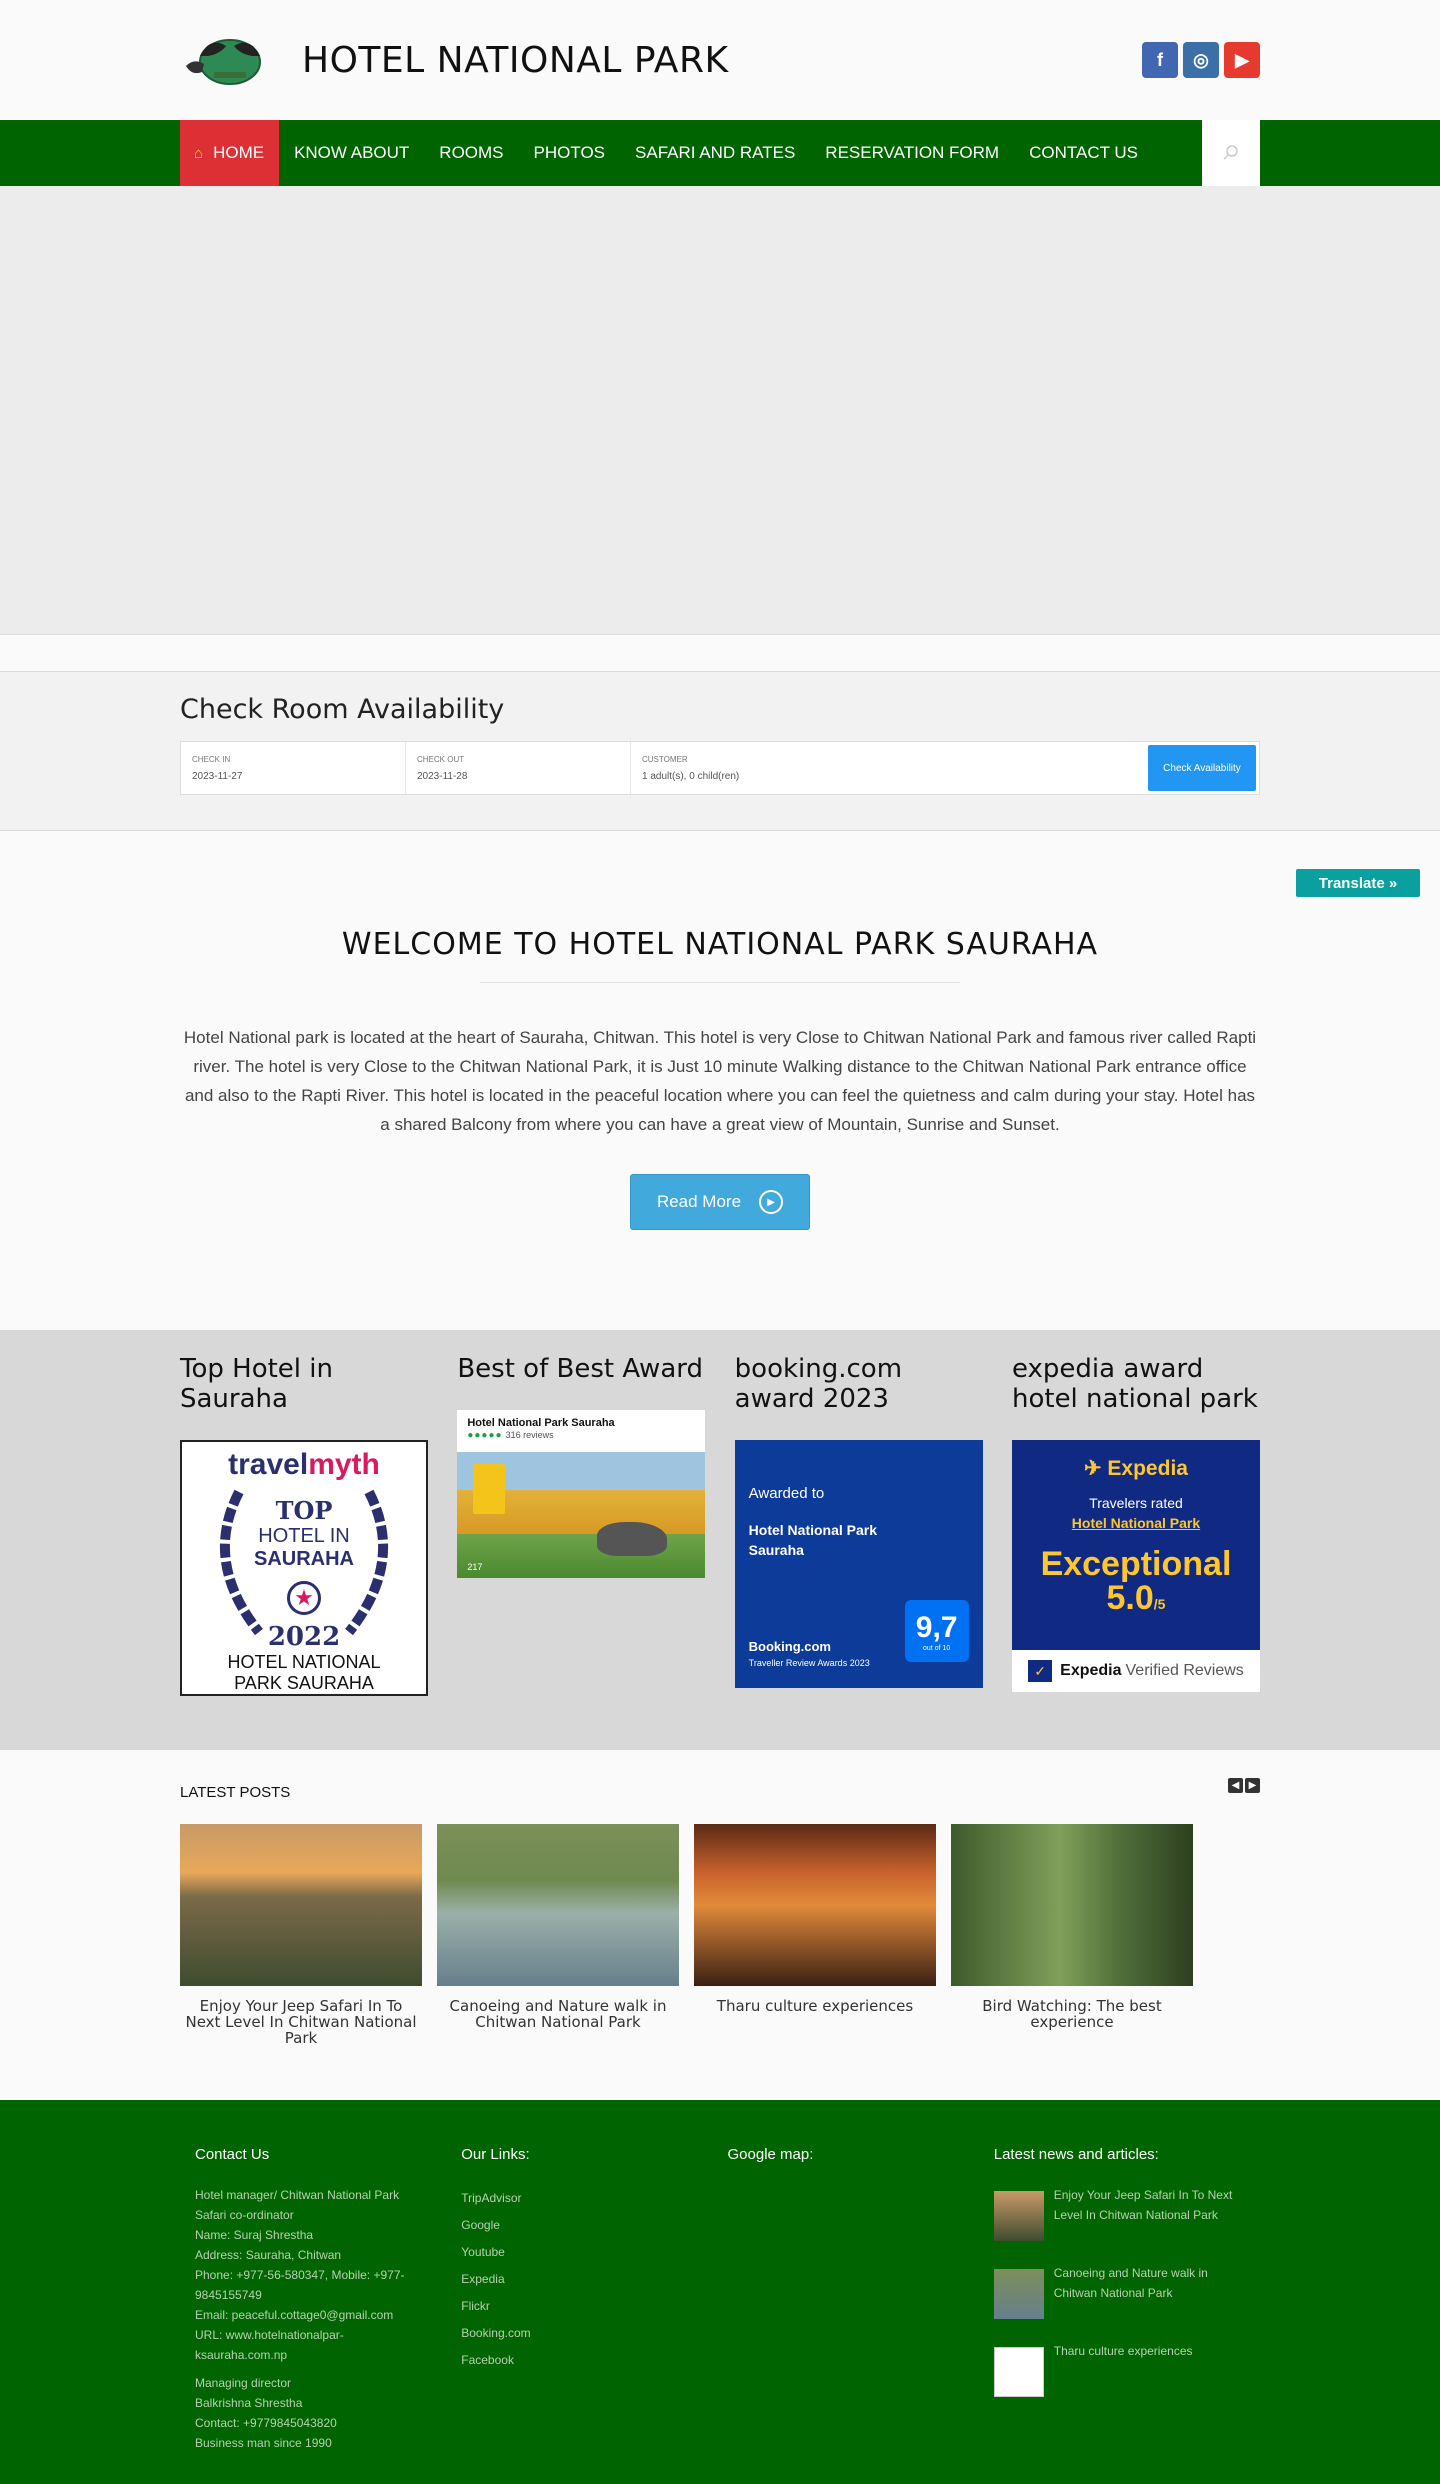  Describe the element at coordinates (518, 776) in the screenshot. I see `check-out-value: 2023-11-28` at that location.